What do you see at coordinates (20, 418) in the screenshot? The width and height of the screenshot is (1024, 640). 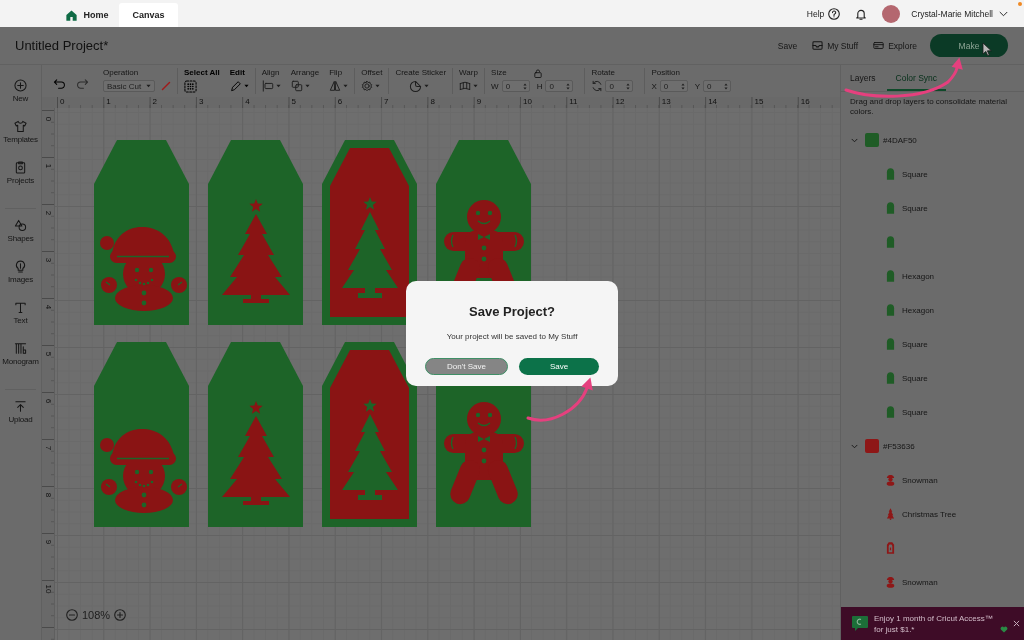 I see `sidebar-item: Upload` at bounding box center [20, 418].